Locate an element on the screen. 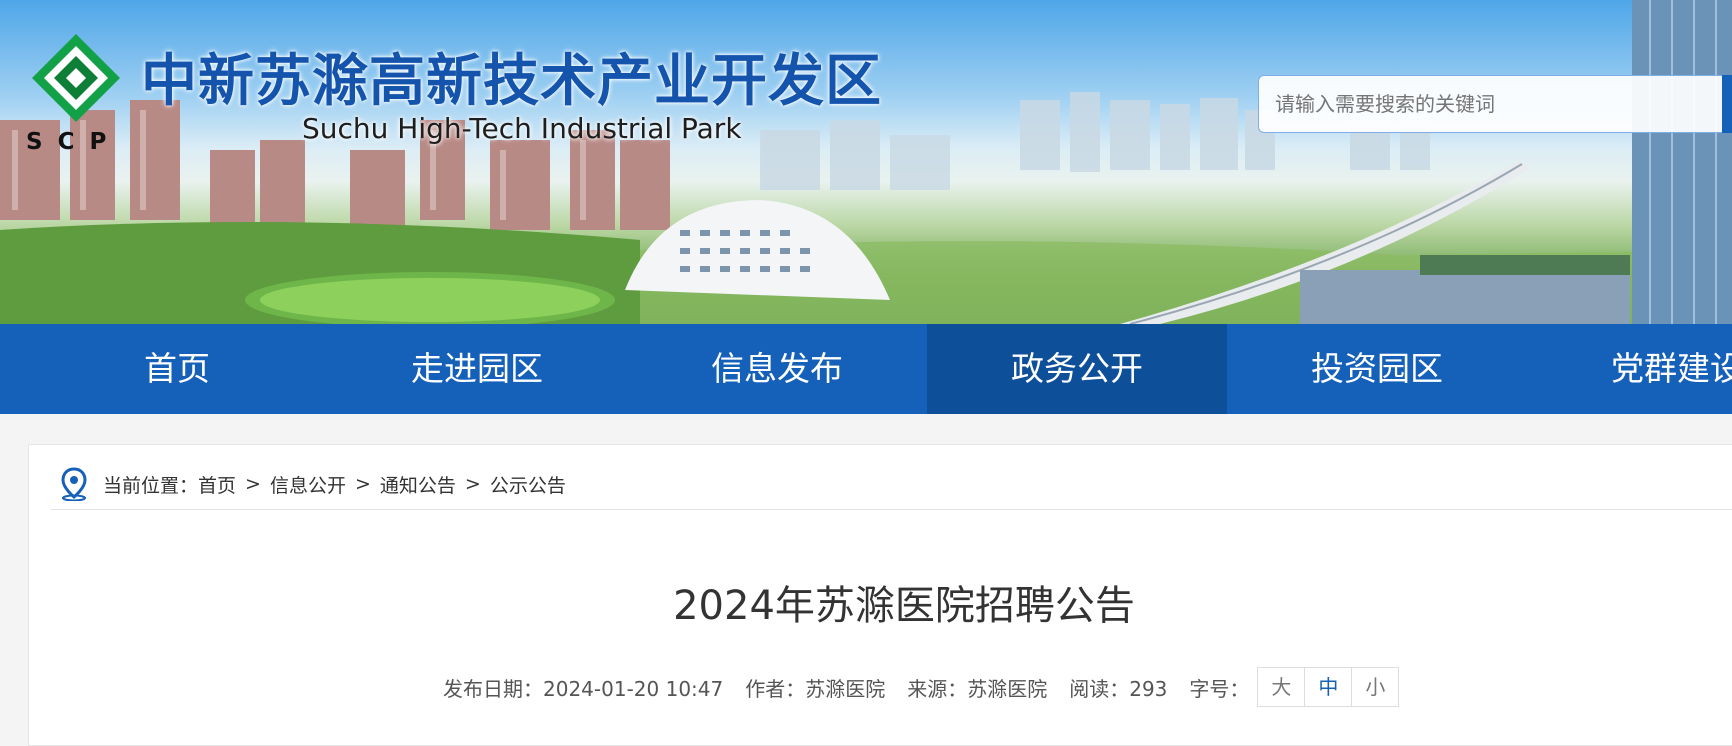 The height and width of the screenshot is (746, 1732). source-value: 苏滁医院 is located at coordinates (1007, 688).